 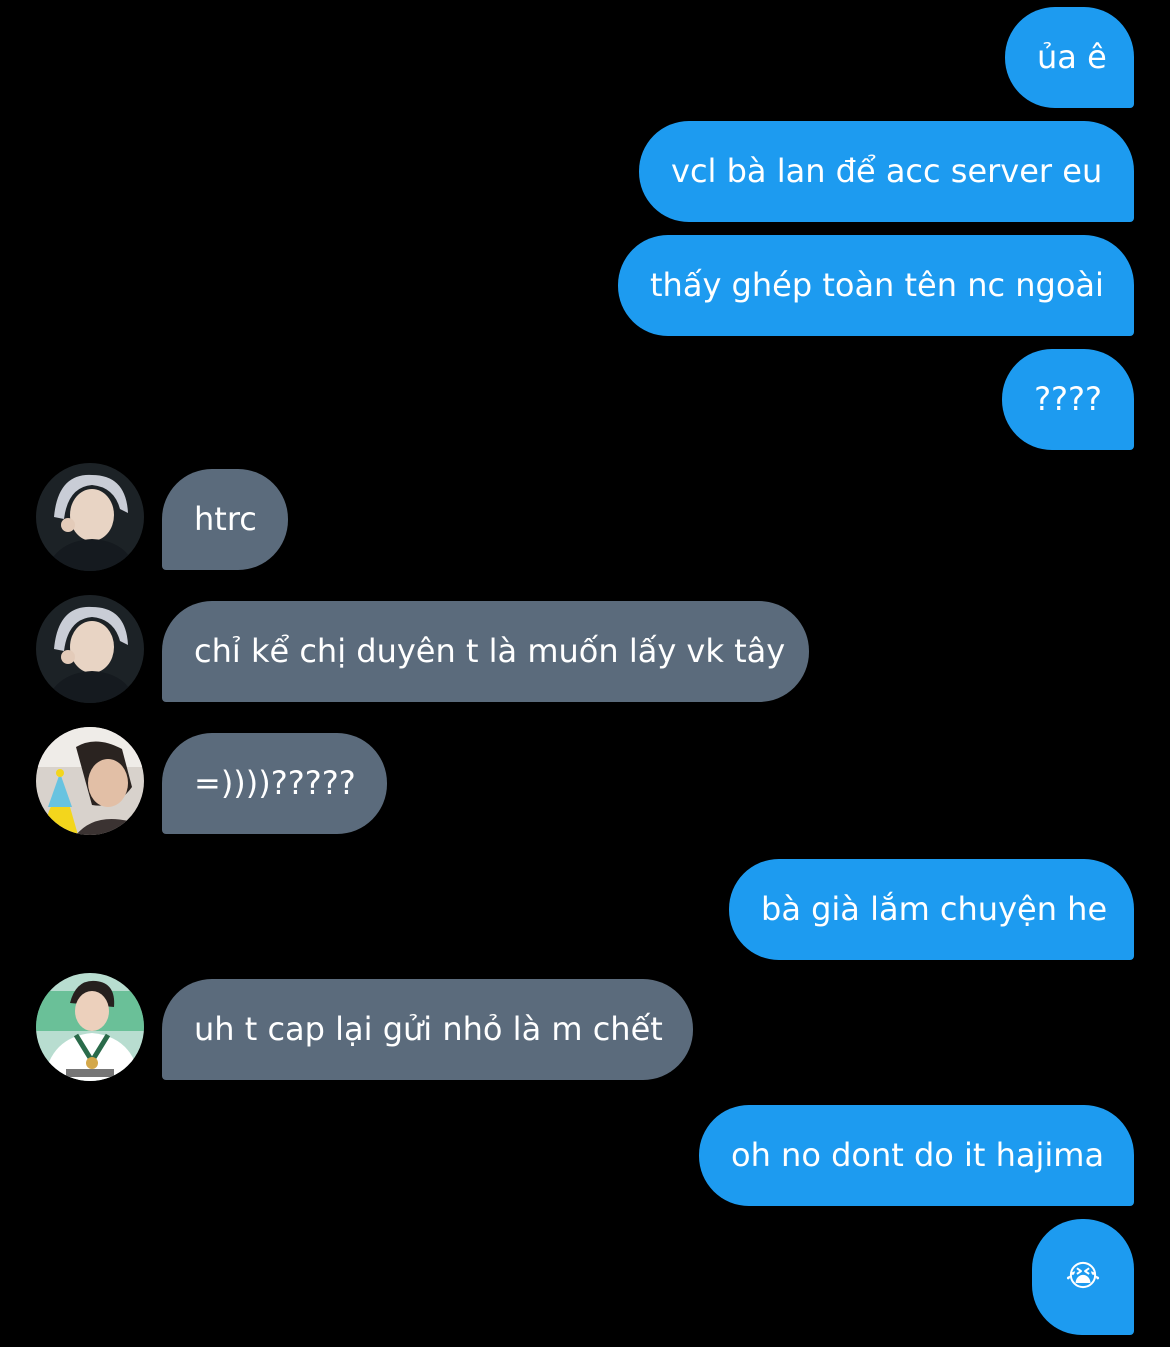 I want to click on message-bubble-sent: vcl bà lan để acc server eu, so click(x=886, y=171).